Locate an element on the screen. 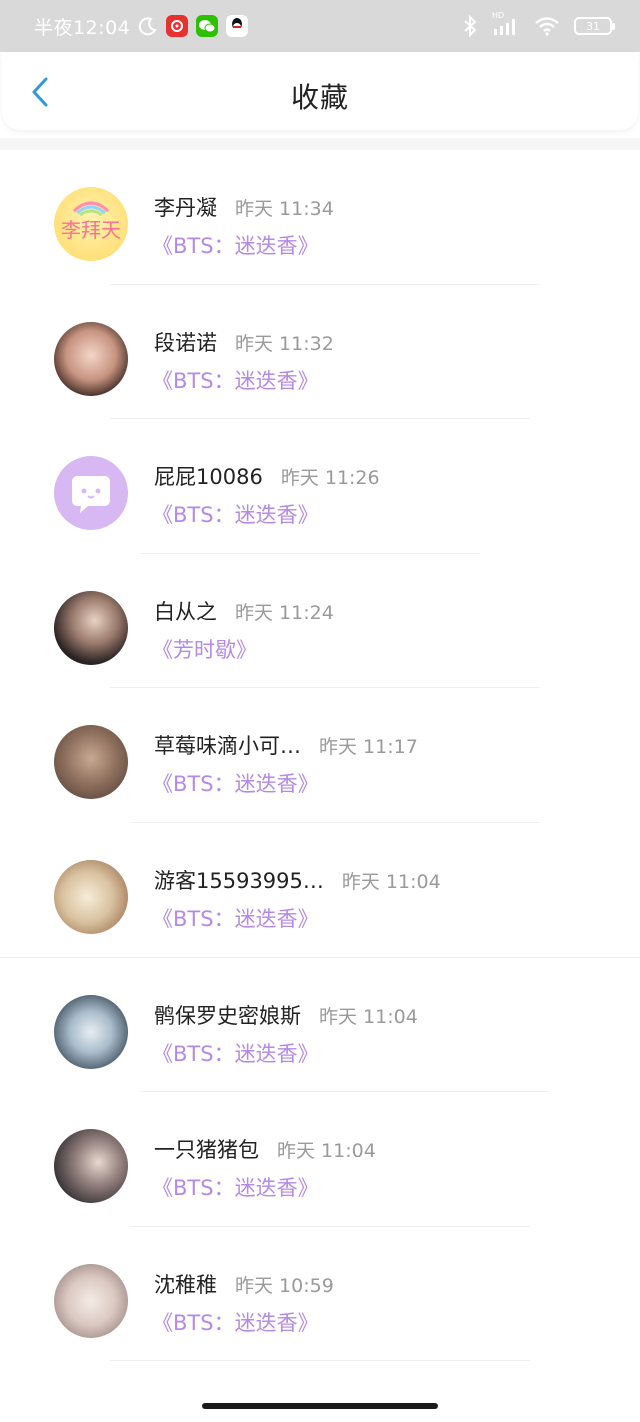  divider is located at coordinates (320, 1361).